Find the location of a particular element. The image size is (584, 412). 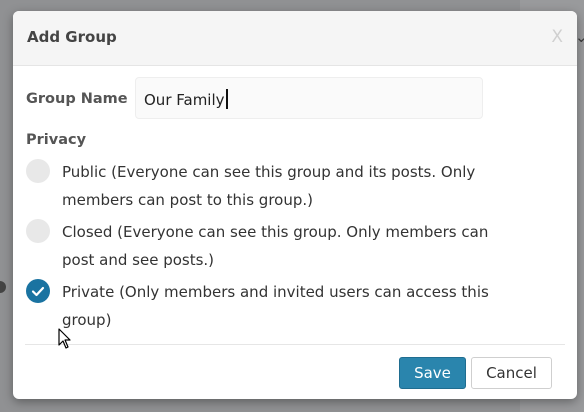

close-icon: X is located at coordinates (557, 37).